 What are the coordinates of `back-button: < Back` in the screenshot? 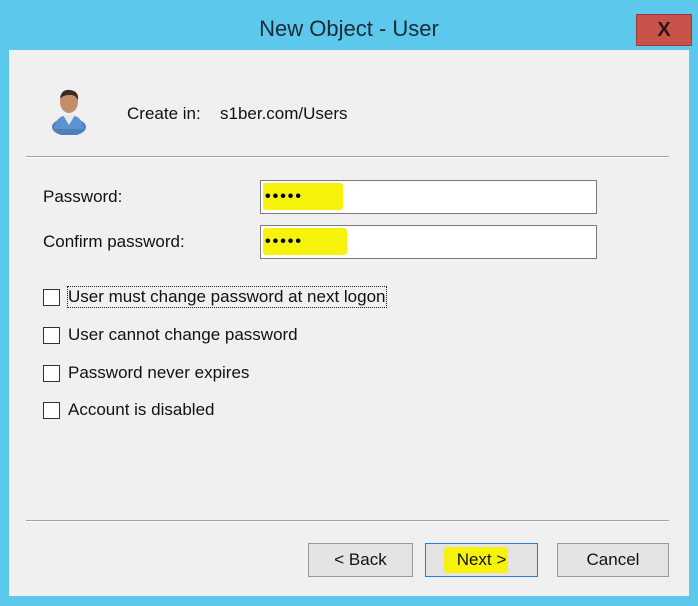 It's located at (360, 560).